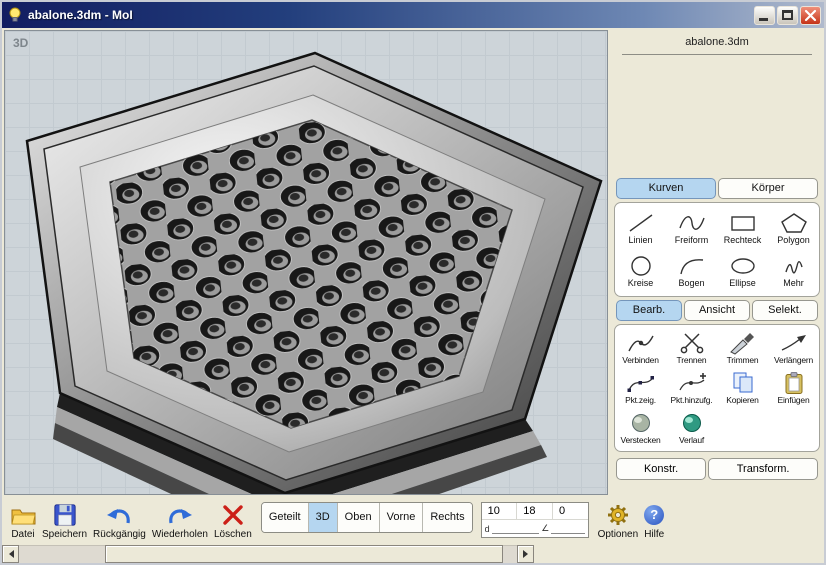 The width and height of the screenshot is (826, 565). I want to click on paste-clipboard-icon, so click(793, 383).